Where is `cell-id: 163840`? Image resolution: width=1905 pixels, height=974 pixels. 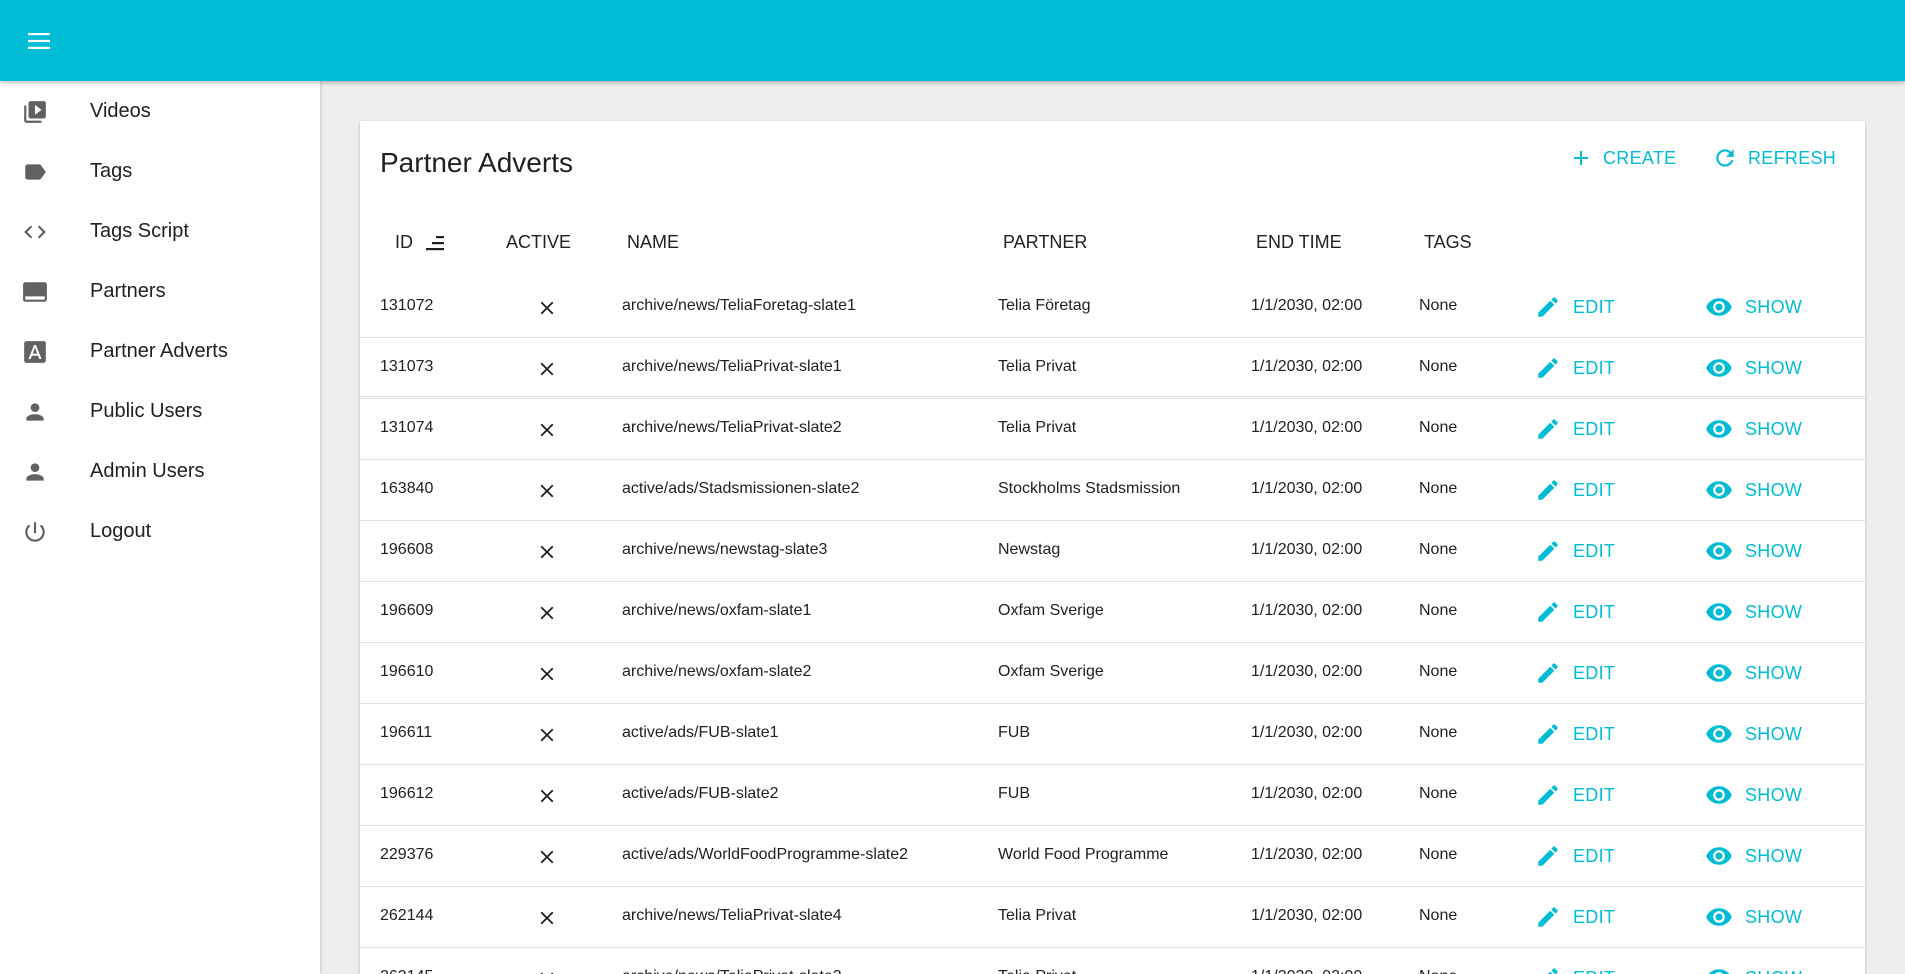 cell-id: 163840 is located at coordinates (407, 488).